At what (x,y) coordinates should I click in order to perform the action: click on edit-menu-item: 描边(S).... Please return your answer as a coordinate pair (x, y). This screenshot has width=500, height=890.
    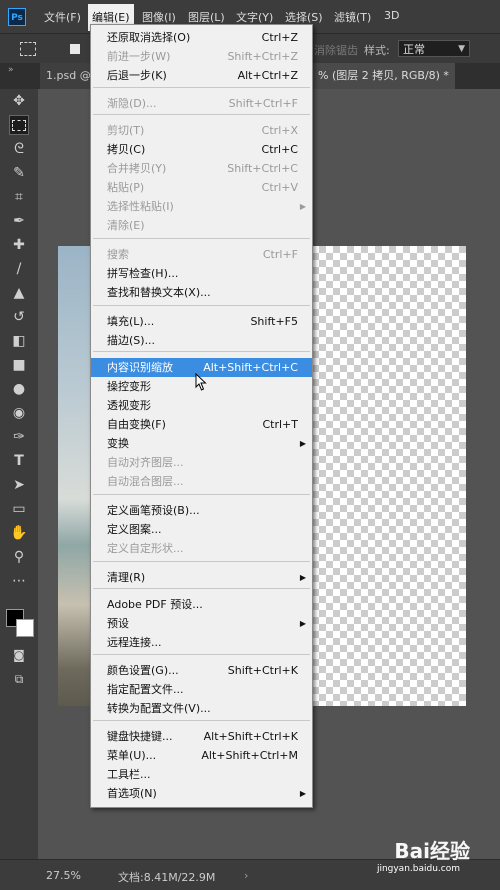
    Looking at the image, I should click on (201, 340).